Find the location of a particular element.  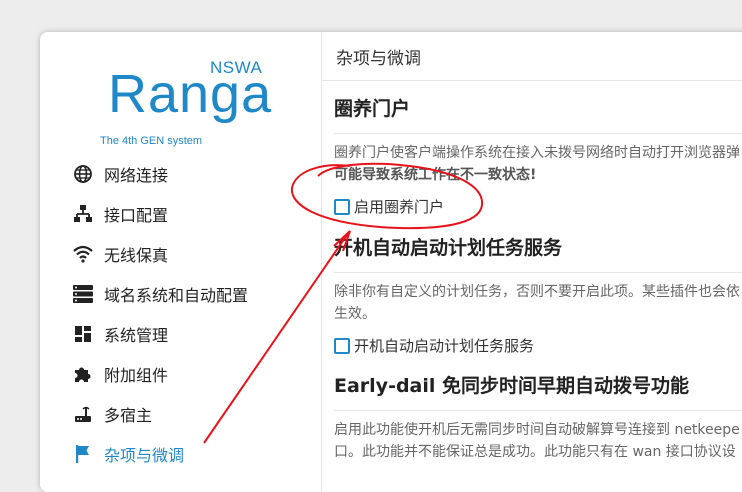

logo: NSWA Ranga The 4th GEN system is located at coordinates (184, 101).